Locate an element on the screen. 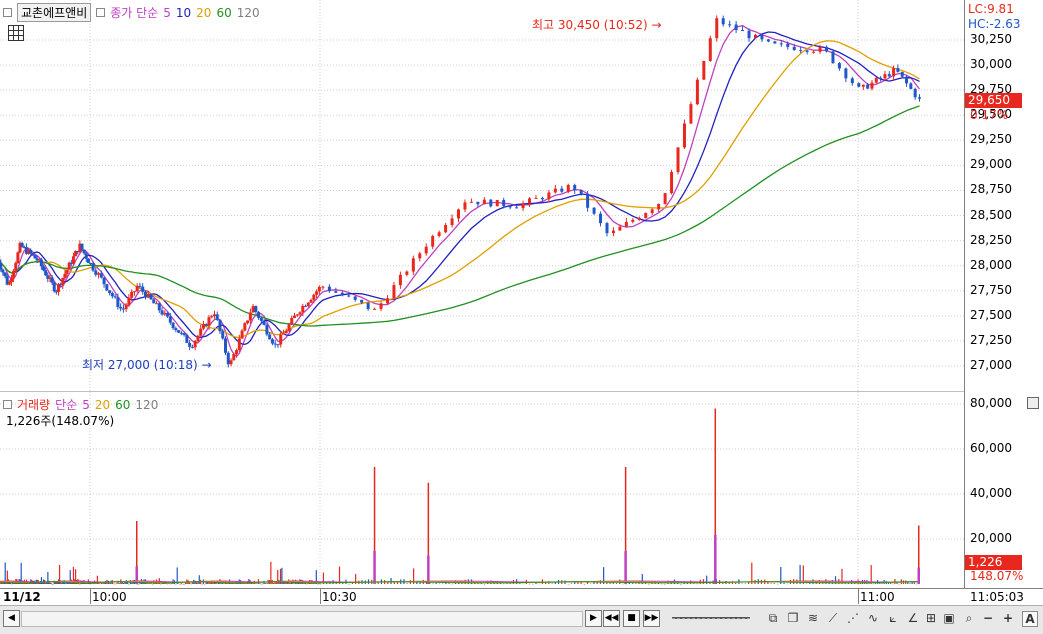 The image size is (1043, 634). rewind-button: ◀◀ is located at coordinates (611, 618).